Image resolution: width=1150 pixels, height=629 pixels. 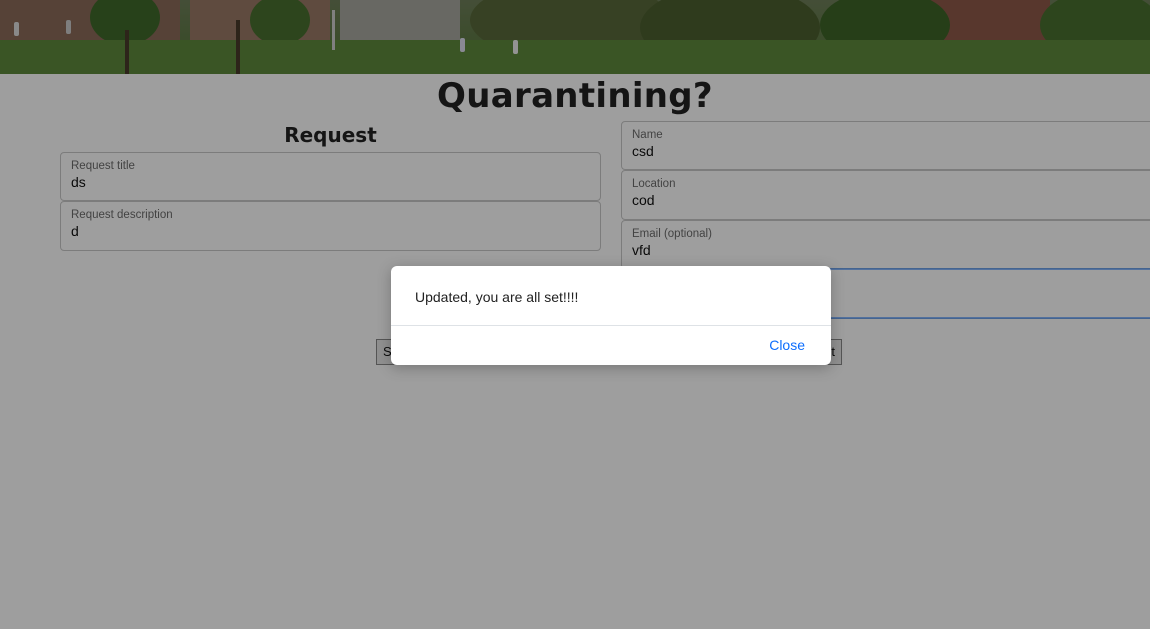 I want to click on modal-footer: Close, so click(x=611, y=345).